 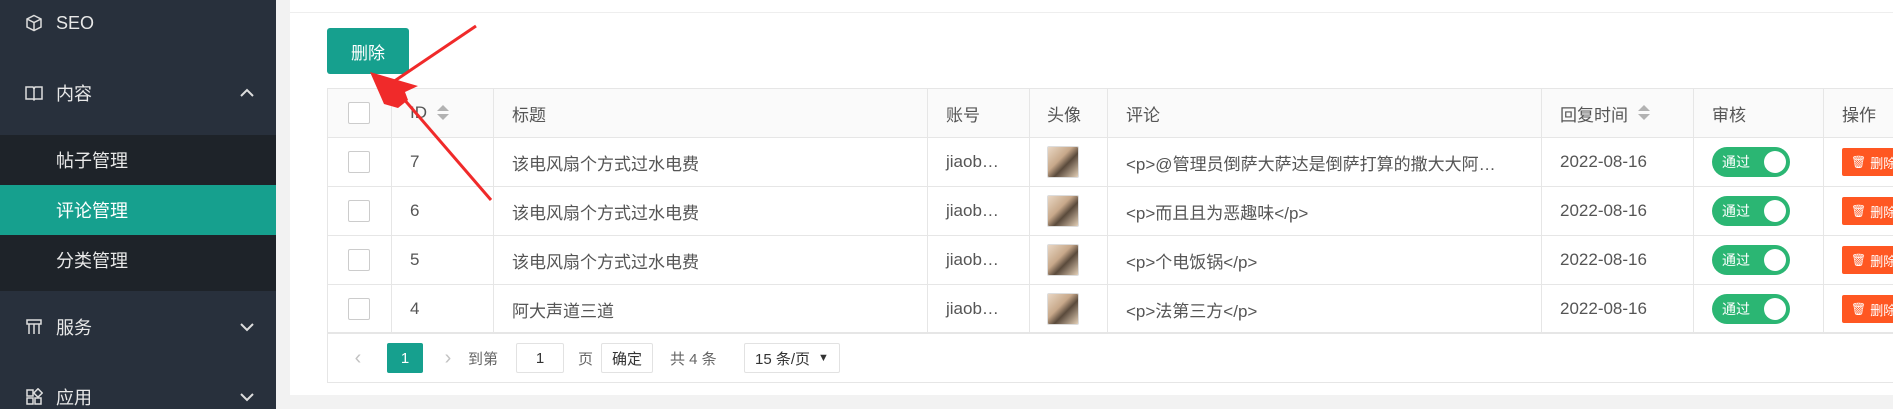 I want to click on page-1-button: 1, so click(x=405, y=358).